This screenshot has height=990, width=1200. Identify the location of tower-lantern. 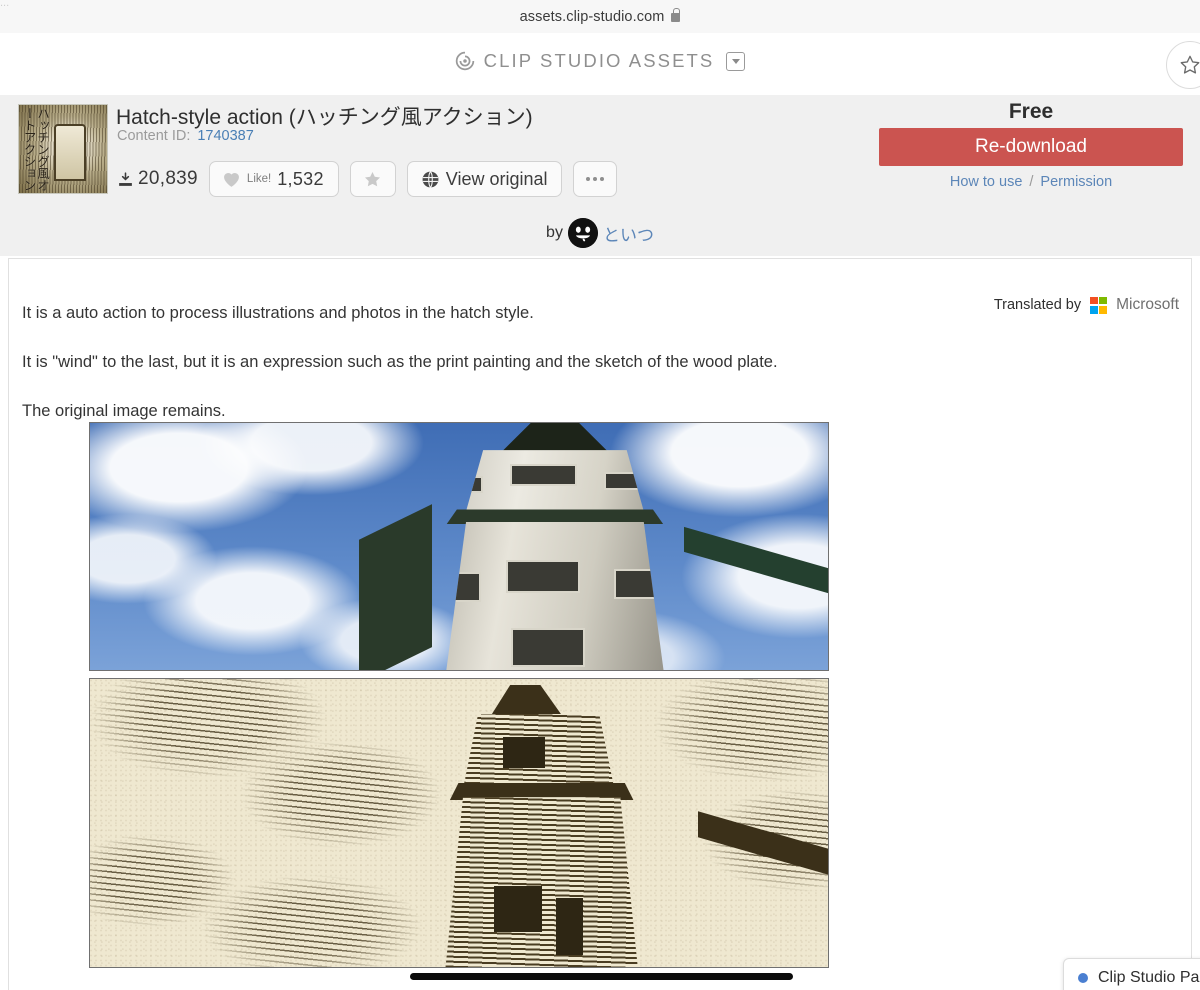
(555, 482).